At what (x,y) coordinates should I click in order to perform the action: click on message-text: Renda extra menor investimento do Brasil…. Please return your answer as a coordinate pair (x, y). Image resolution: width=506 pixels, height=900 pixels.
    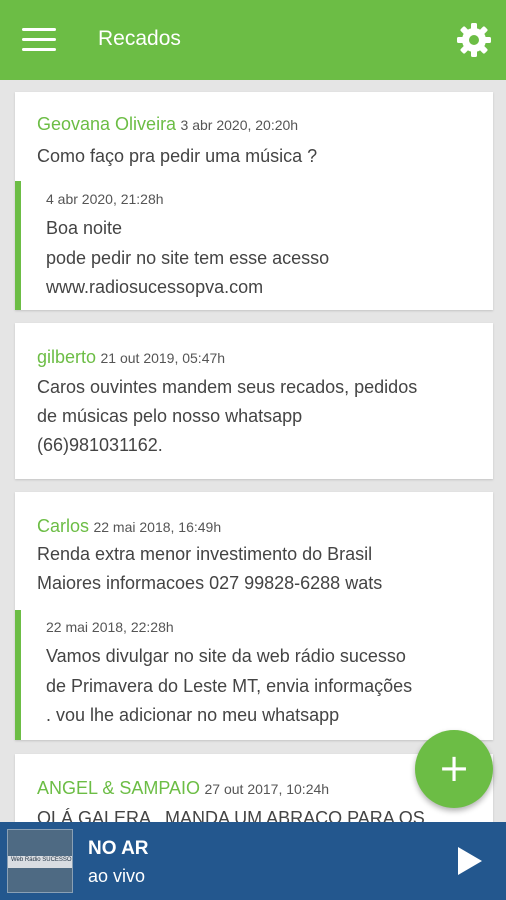
    Looking at the image, I should click on (256, 569).